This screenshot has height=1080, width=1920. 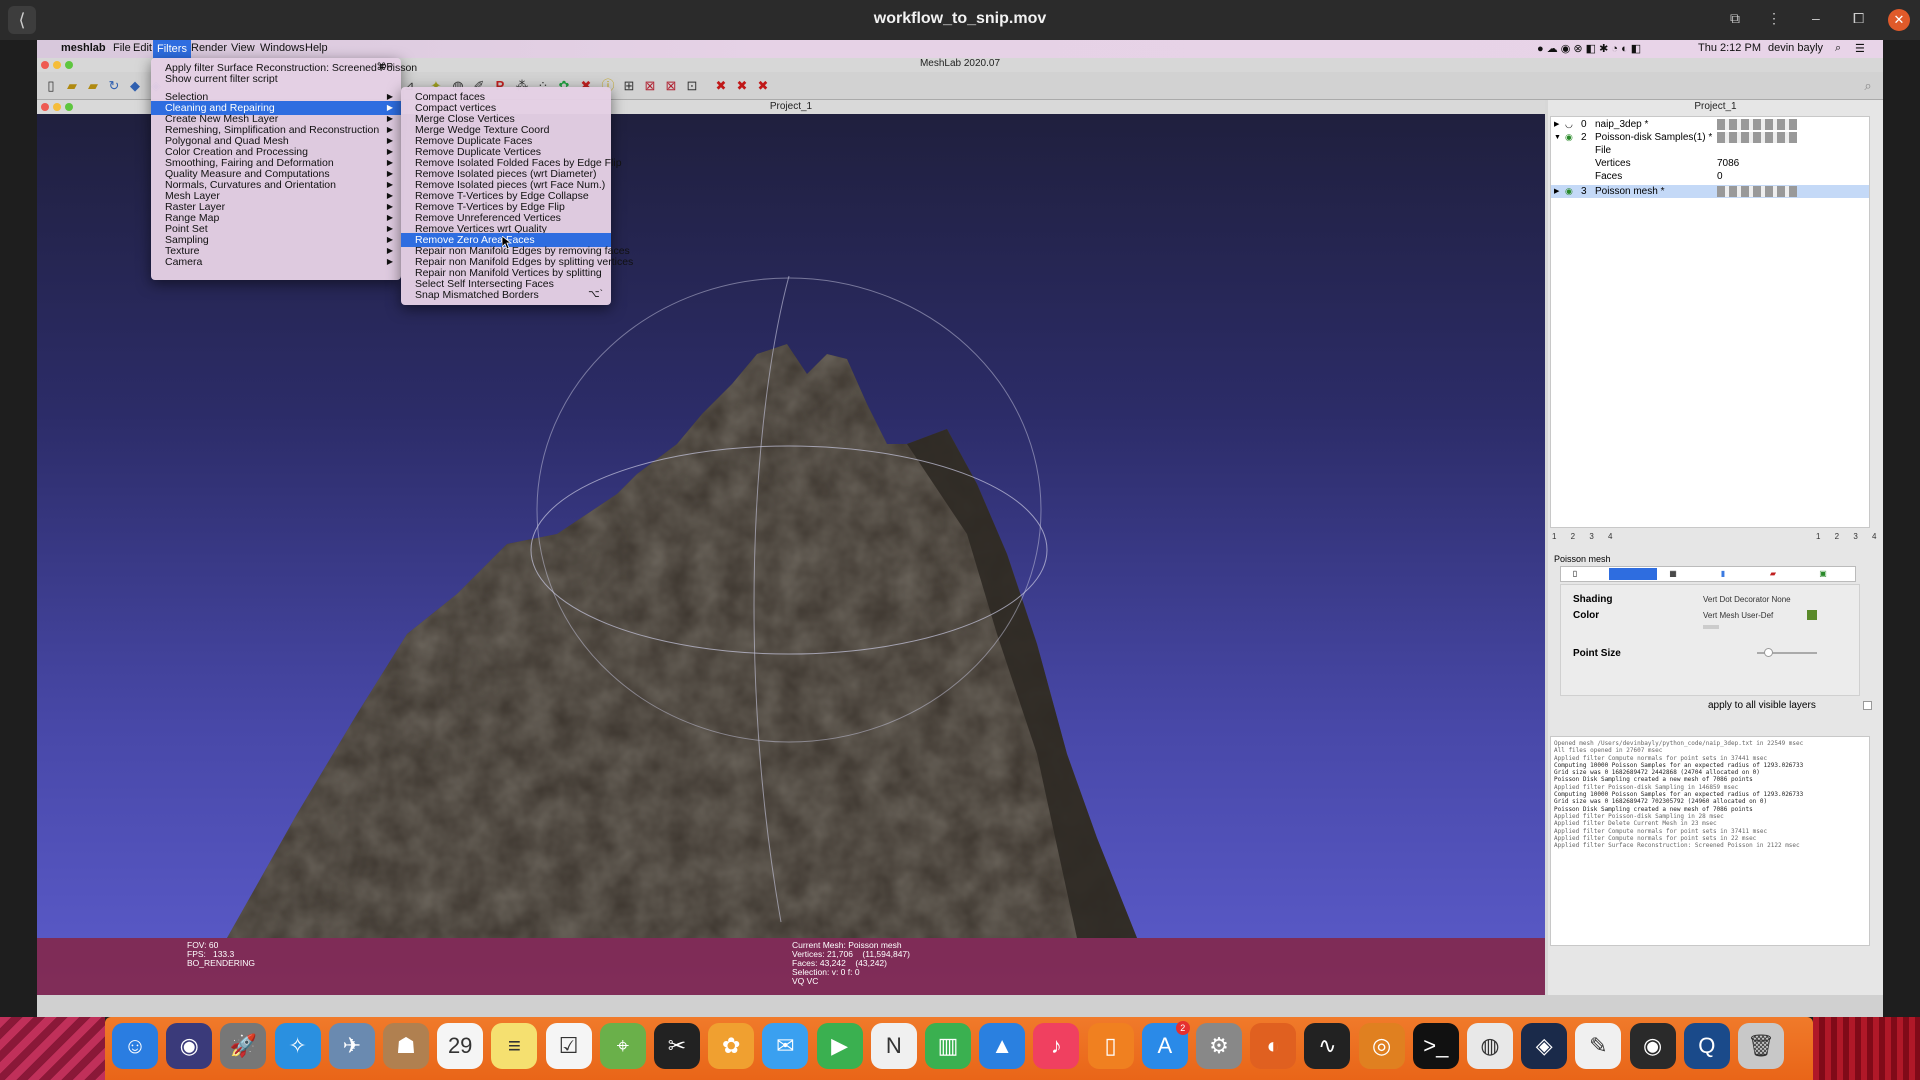 What do you see at coordinates (297, 1046) in the screenshot?
I see `safari-icon: ✧` at bounding box center [297, 1046].